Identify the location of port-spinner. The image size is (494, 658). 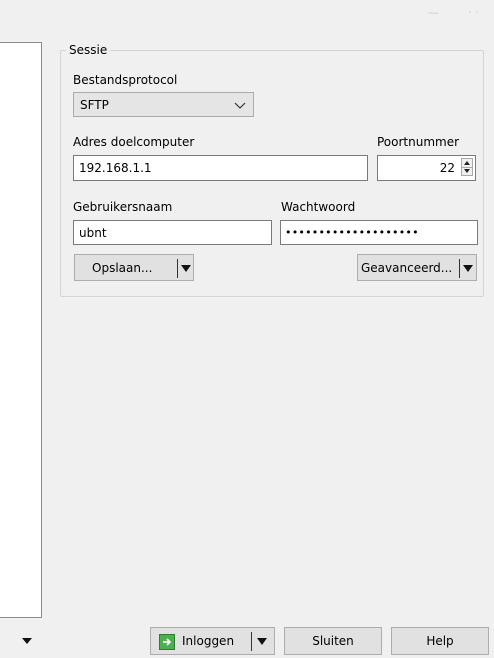
(467, 167).